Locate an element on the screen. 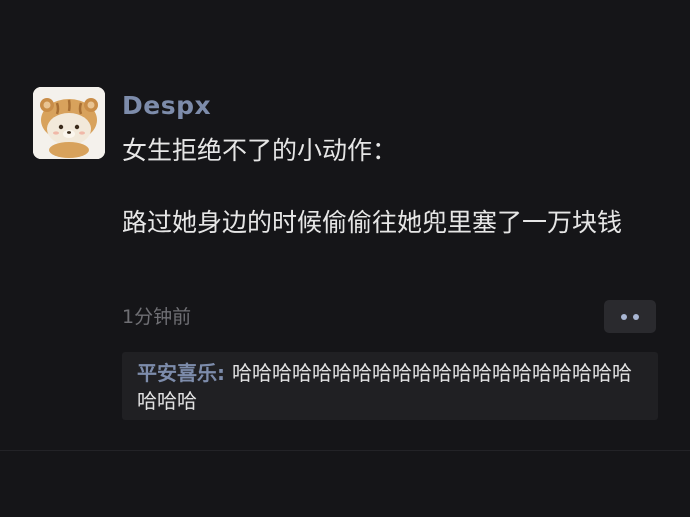 This screenshot has height=517, width=690. comments-section: 平安喜乐: 哈哈哈哈哈哈哈哈哈哈哈哈哈哈哈哈哈哈哈哈哈哈哈 is located at coordinates (390, 386).